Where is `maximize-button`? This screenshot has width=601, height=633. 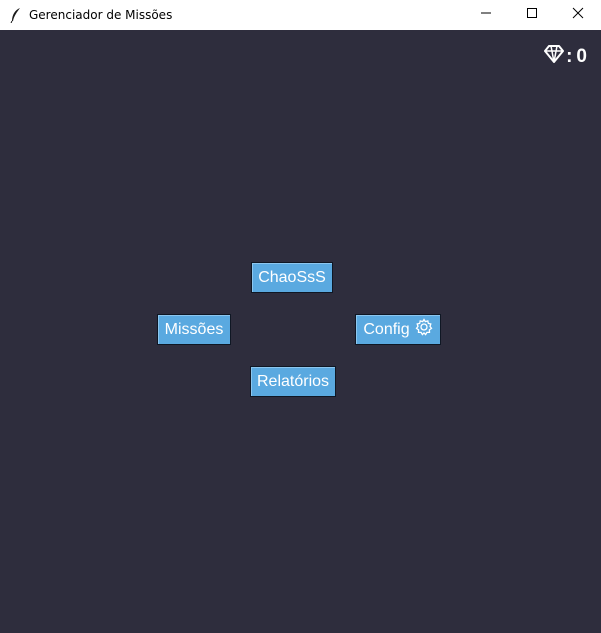
maximize-button is located at coordinates (532, 15).